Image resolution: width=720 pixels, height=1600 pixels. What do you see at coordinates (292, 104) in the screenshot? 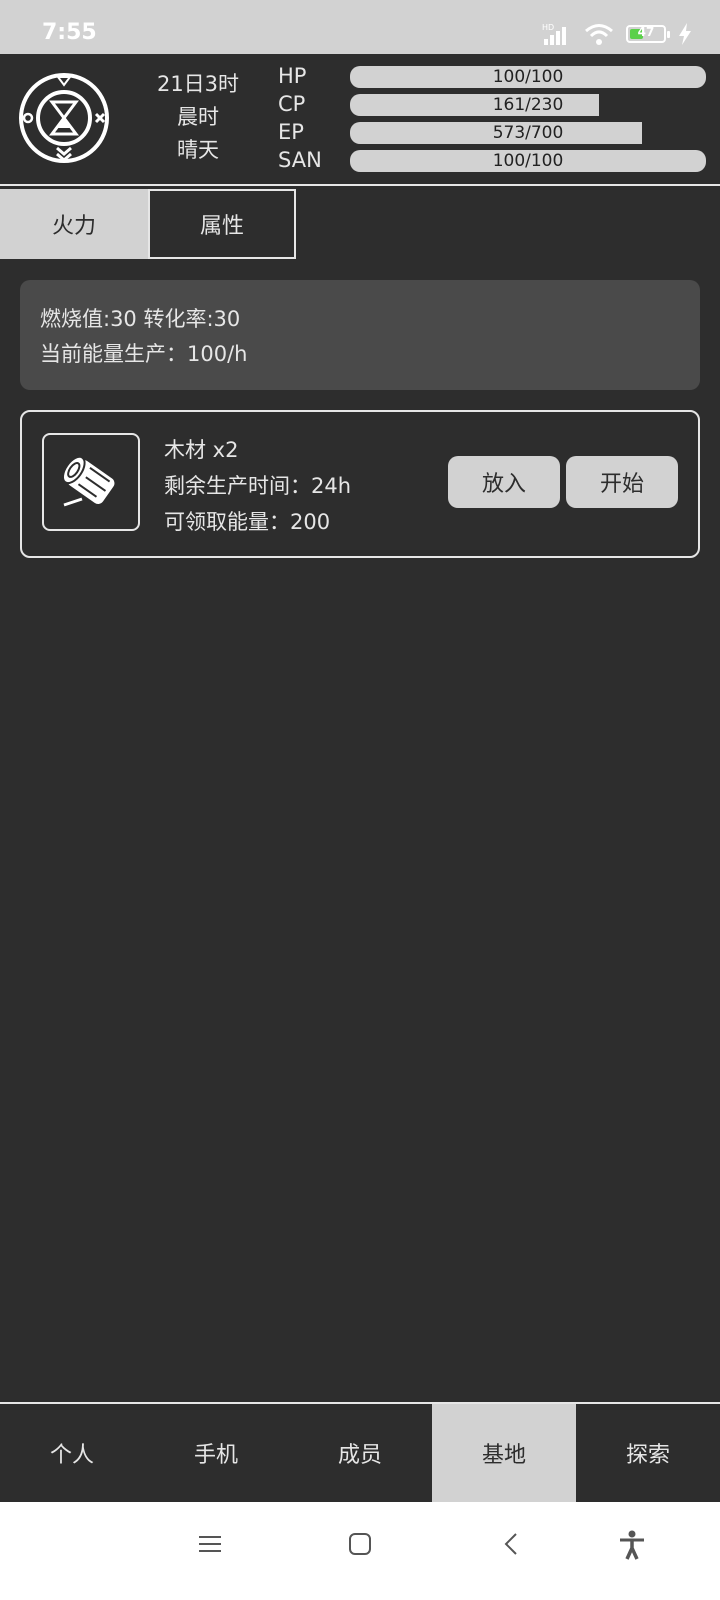
I see `stat-label: CP` at bounding box center [292, 104].